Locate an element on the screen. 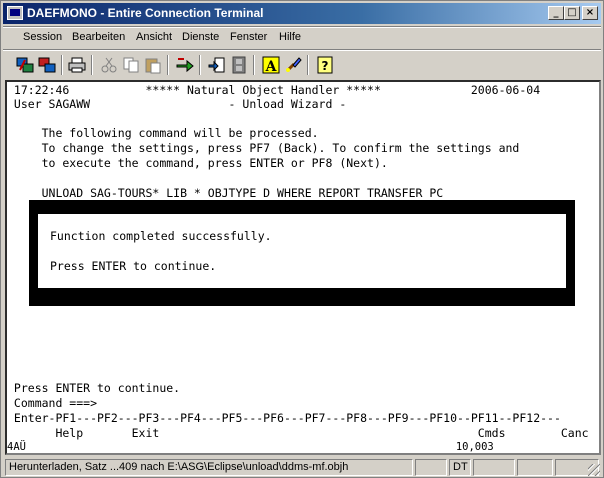 This screenshot has width=604, height=478. status-cell-empty3 is located at coordinates (535, 467).